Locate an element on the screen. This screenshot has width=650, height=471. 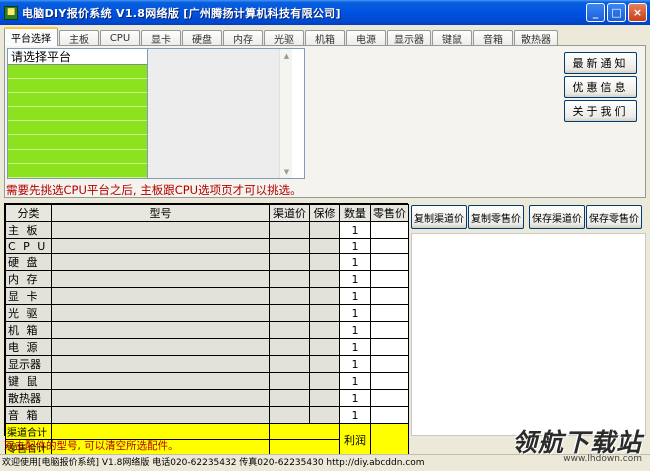
tab-case: 机箱 is located at coordinates (325, 38).